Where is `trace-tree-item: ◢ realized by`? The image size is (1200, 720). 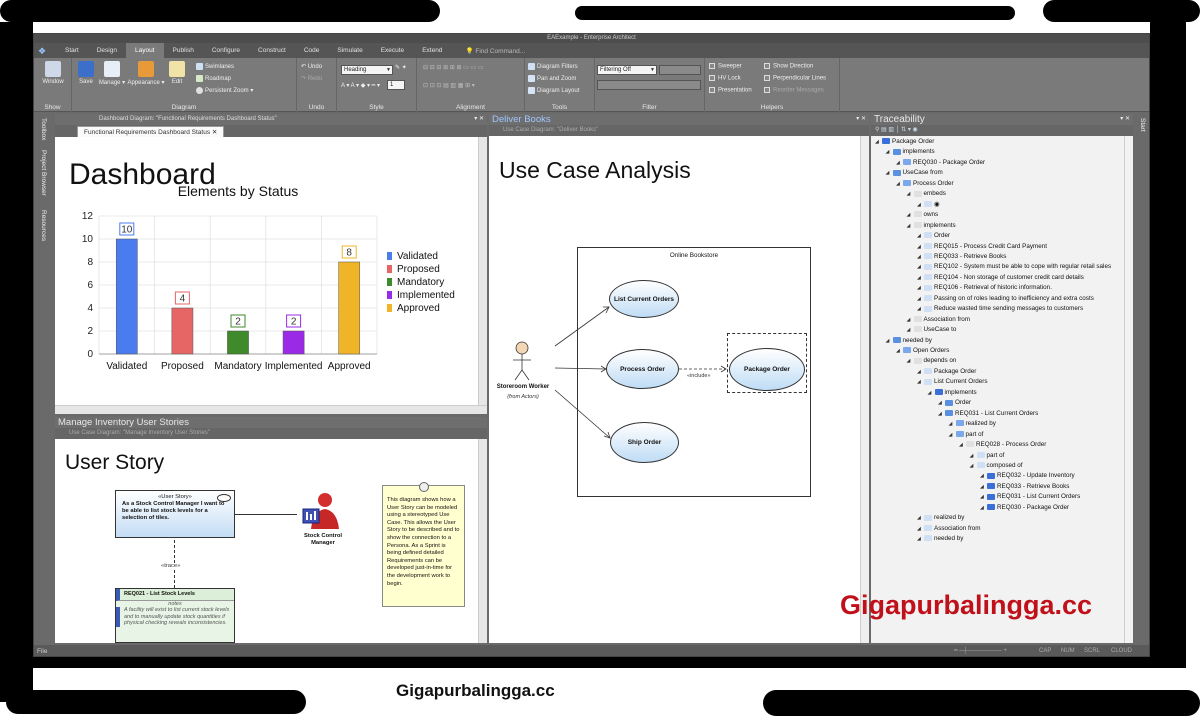
trace-tree-item: ◢ realized by is located at coordinates (972, 424).